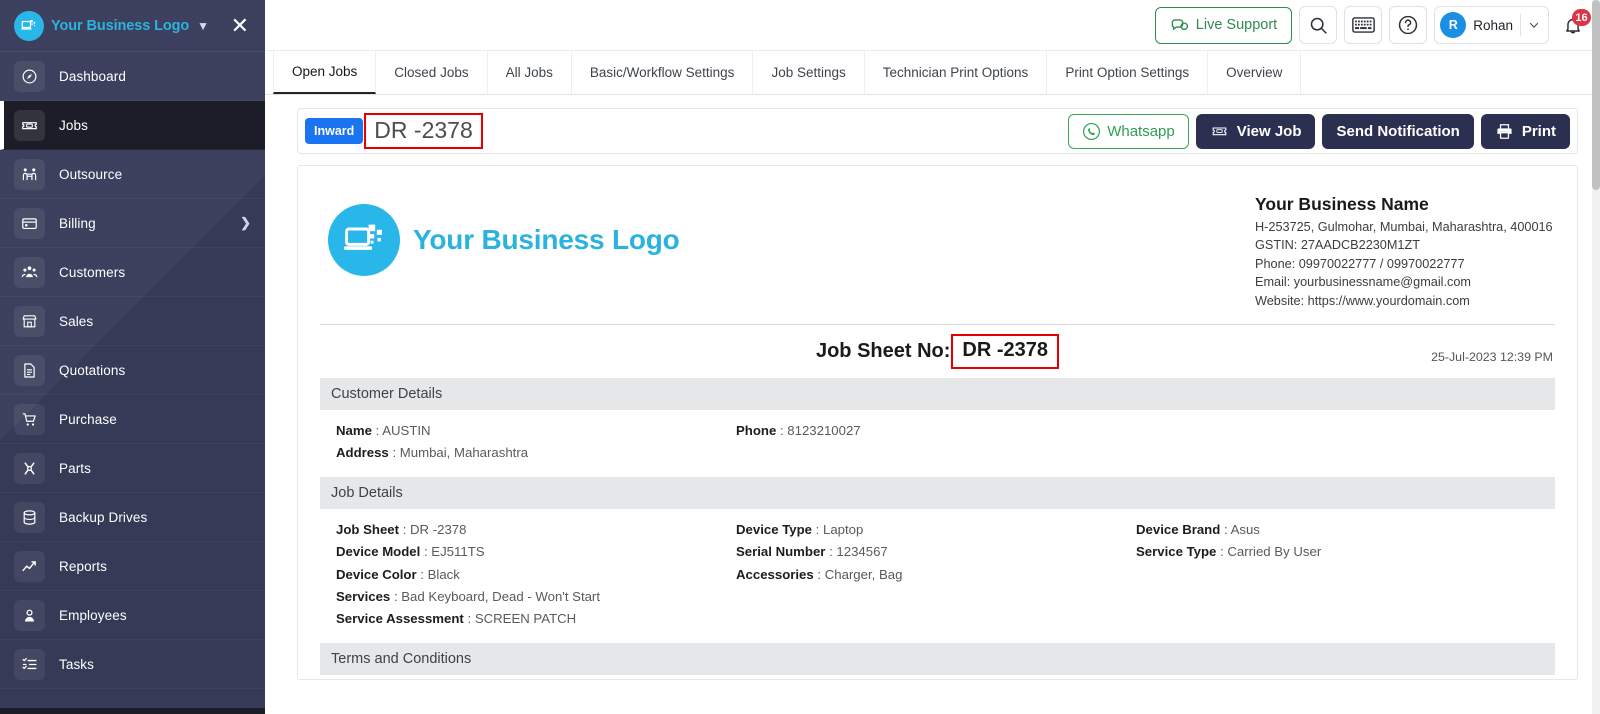  What do you see at coordinates (756, 431) in the screenshot?
I see `customer-phone-label: Phone` at bounding box center [756, 431].